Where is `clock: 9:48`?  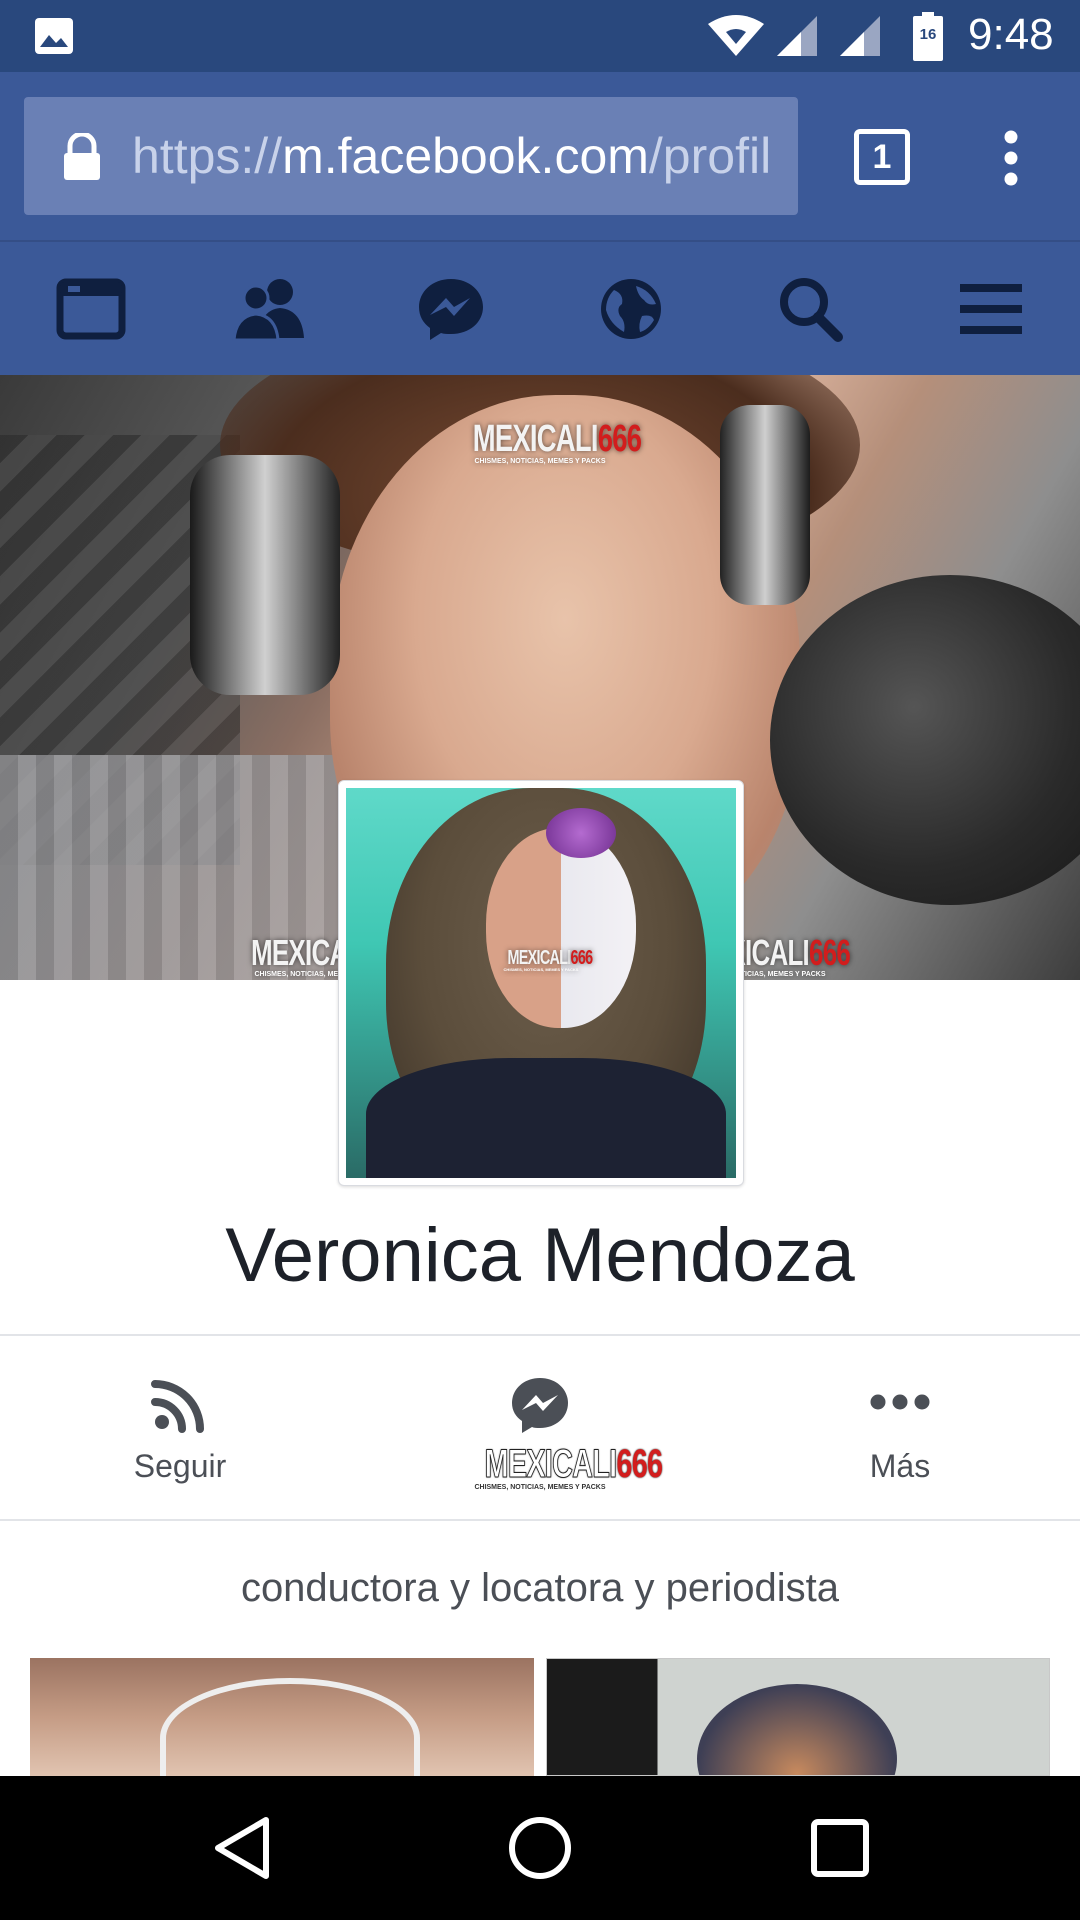 clock: 9:48 is located at coordinates (1011, 34).